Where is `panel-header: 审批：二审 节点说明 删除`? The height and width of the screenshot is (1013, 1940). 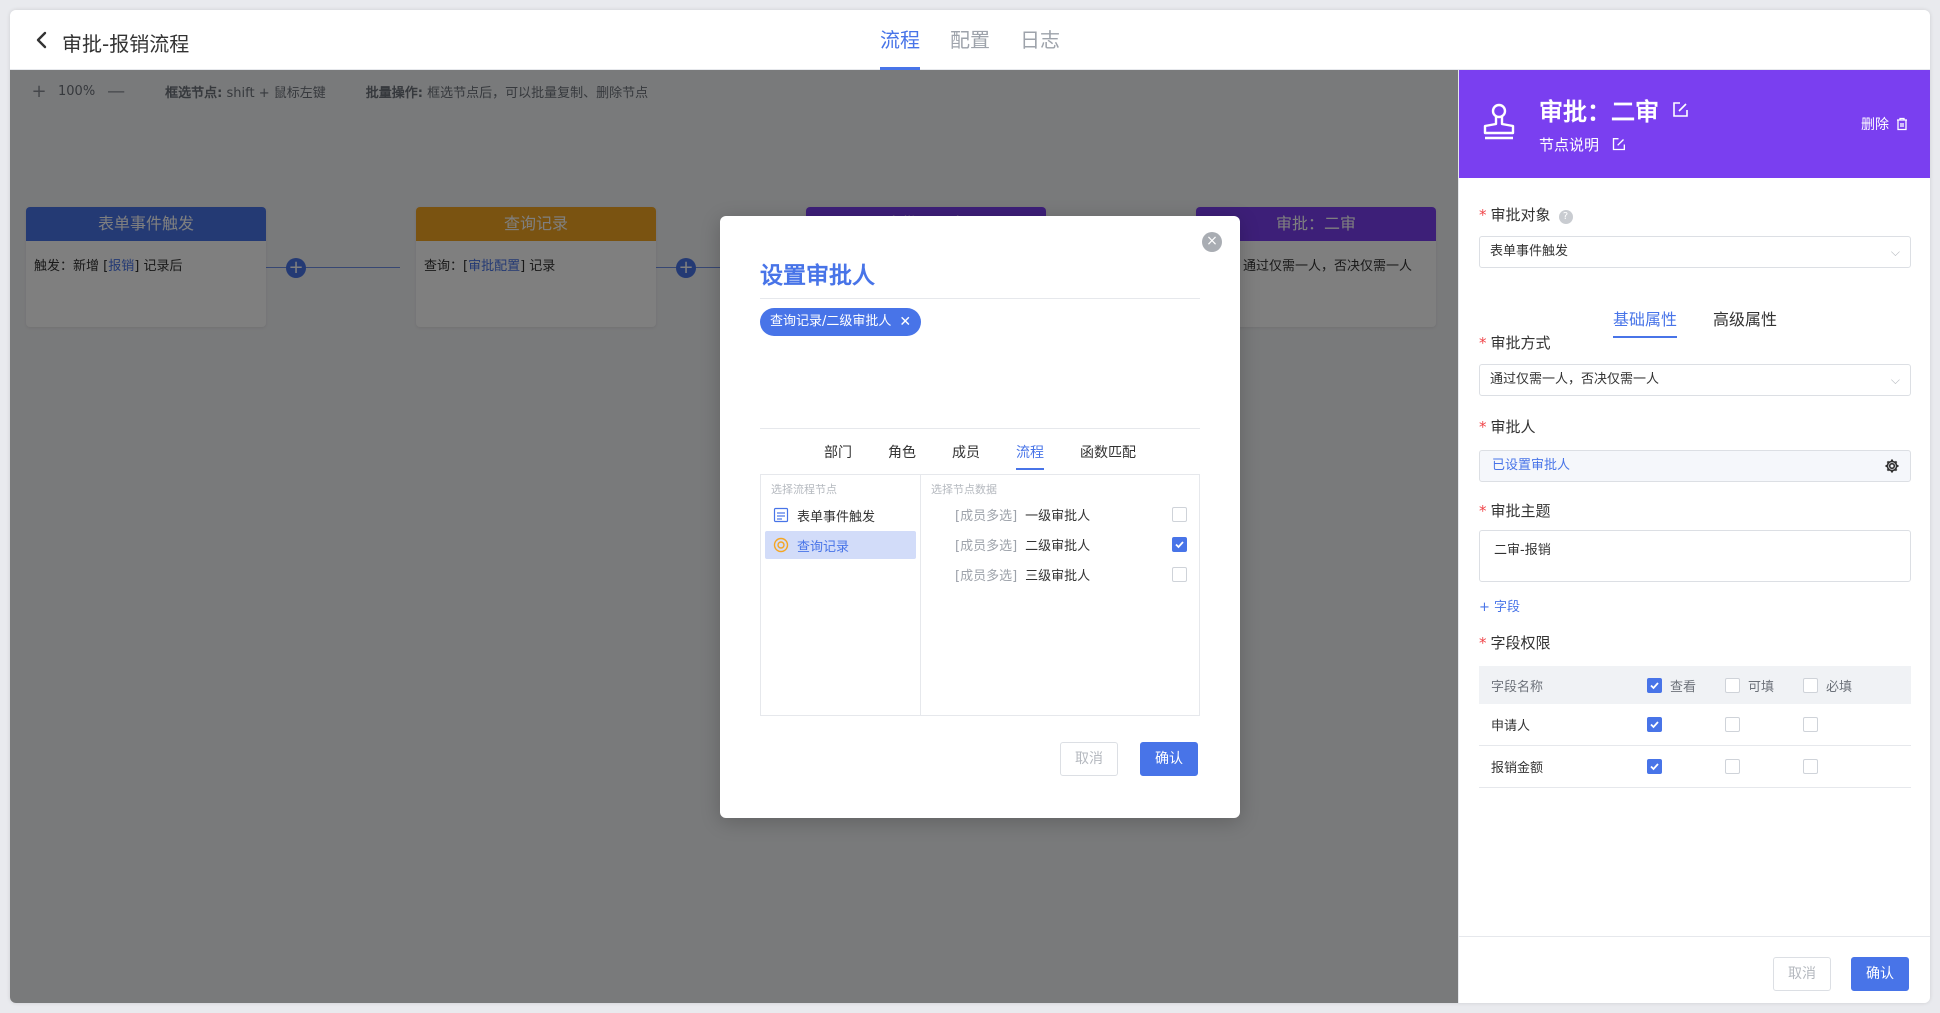 panel-header: 审批：二审 节点说明 删除 is located at coordinates (1694, 124).